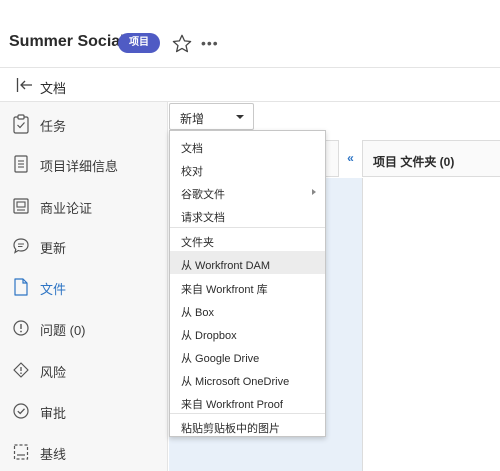  I want to click on sidebar-item-approvals: 审批, so click(84, 411).